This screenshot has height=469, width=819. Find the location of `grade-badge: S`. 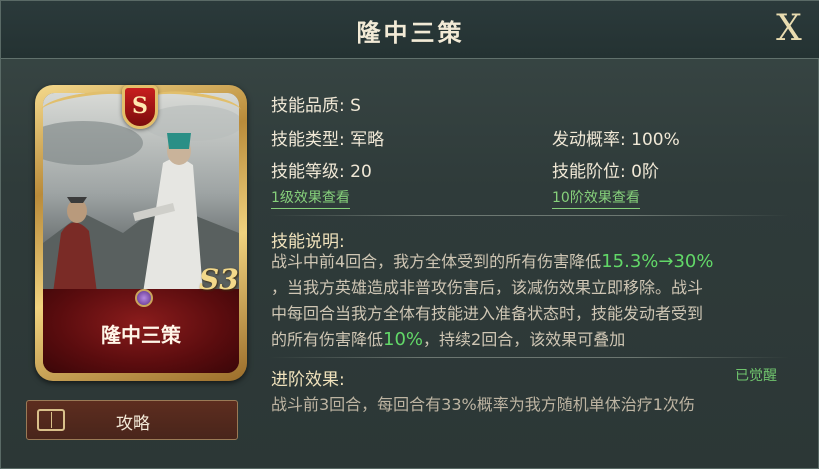

grade-badge: S is located at coordinates (140, 107).